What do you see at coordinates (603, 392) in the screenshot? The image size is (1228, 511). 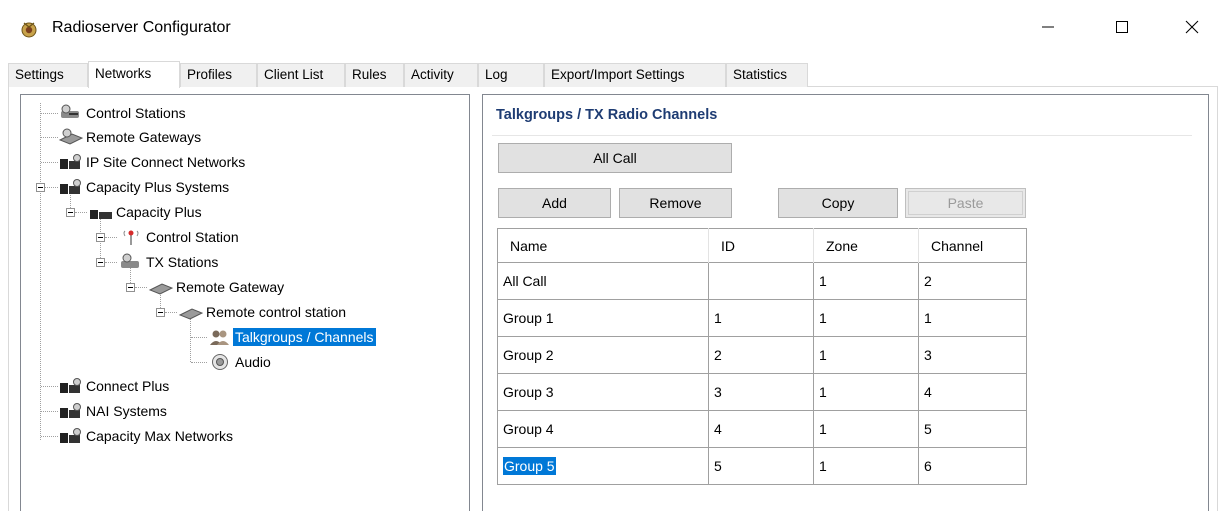 I see `cell-name: Group 3` at bounding box center [603, 392].